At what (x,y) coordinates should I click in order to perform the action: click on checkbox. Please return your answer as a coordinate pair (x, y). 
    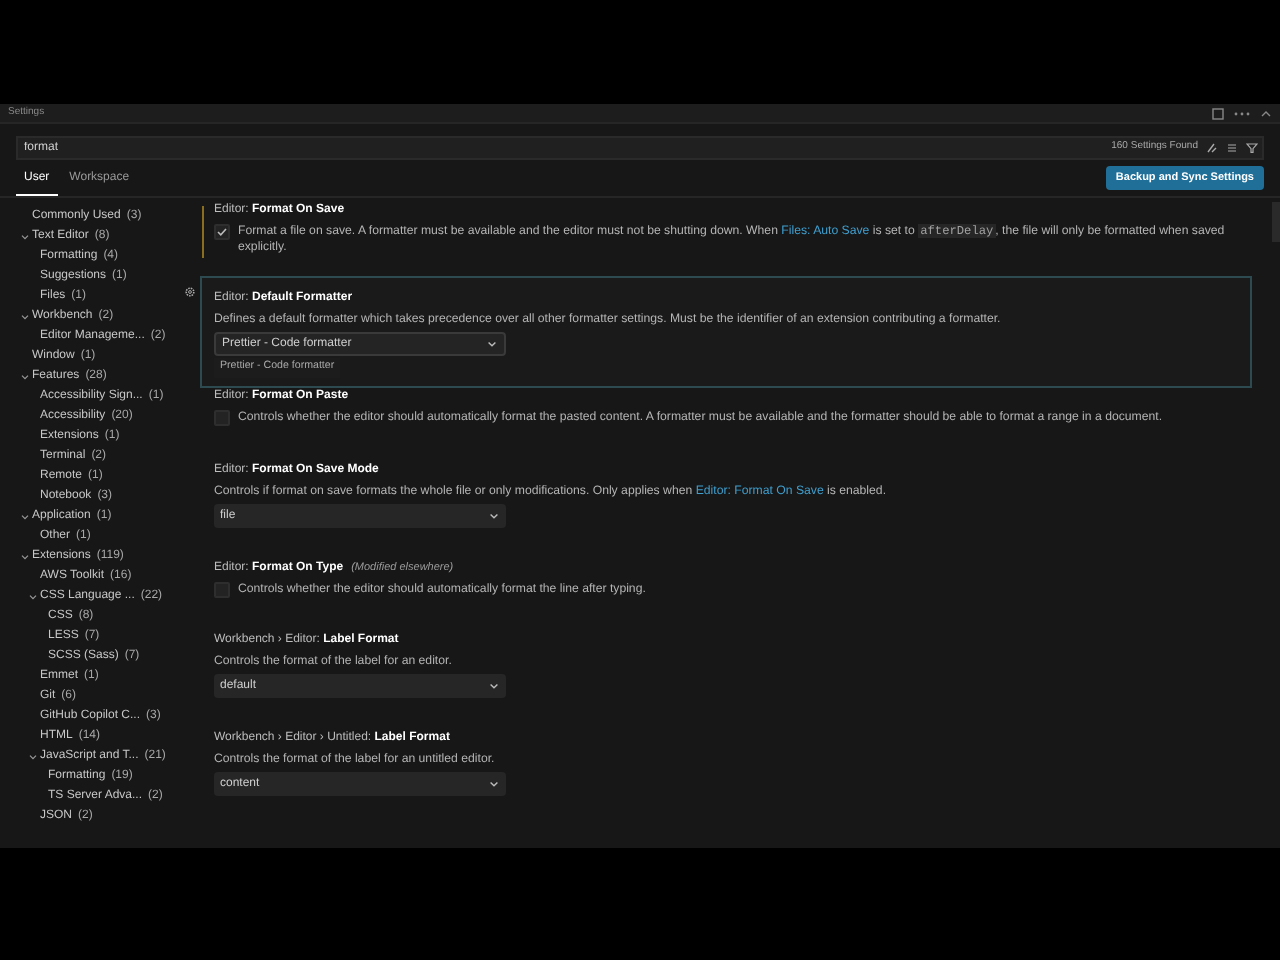
    Looking at the image, I should click on (222, 232).